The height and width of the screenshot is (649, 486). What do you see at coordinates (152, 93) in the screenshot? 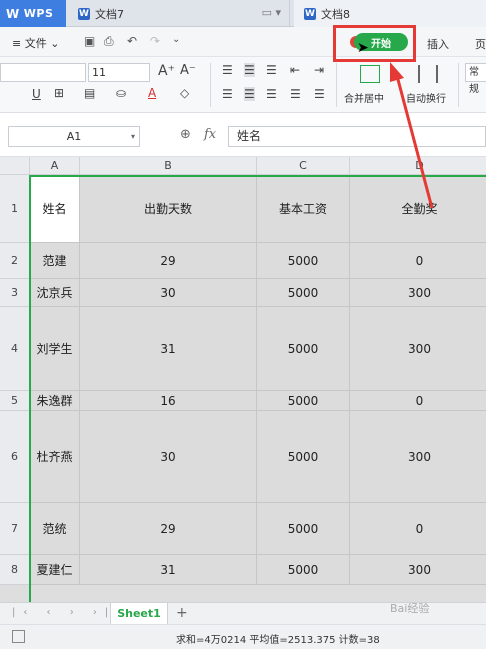
I see `font-color-icon: A` at bounding box center [152, 93].